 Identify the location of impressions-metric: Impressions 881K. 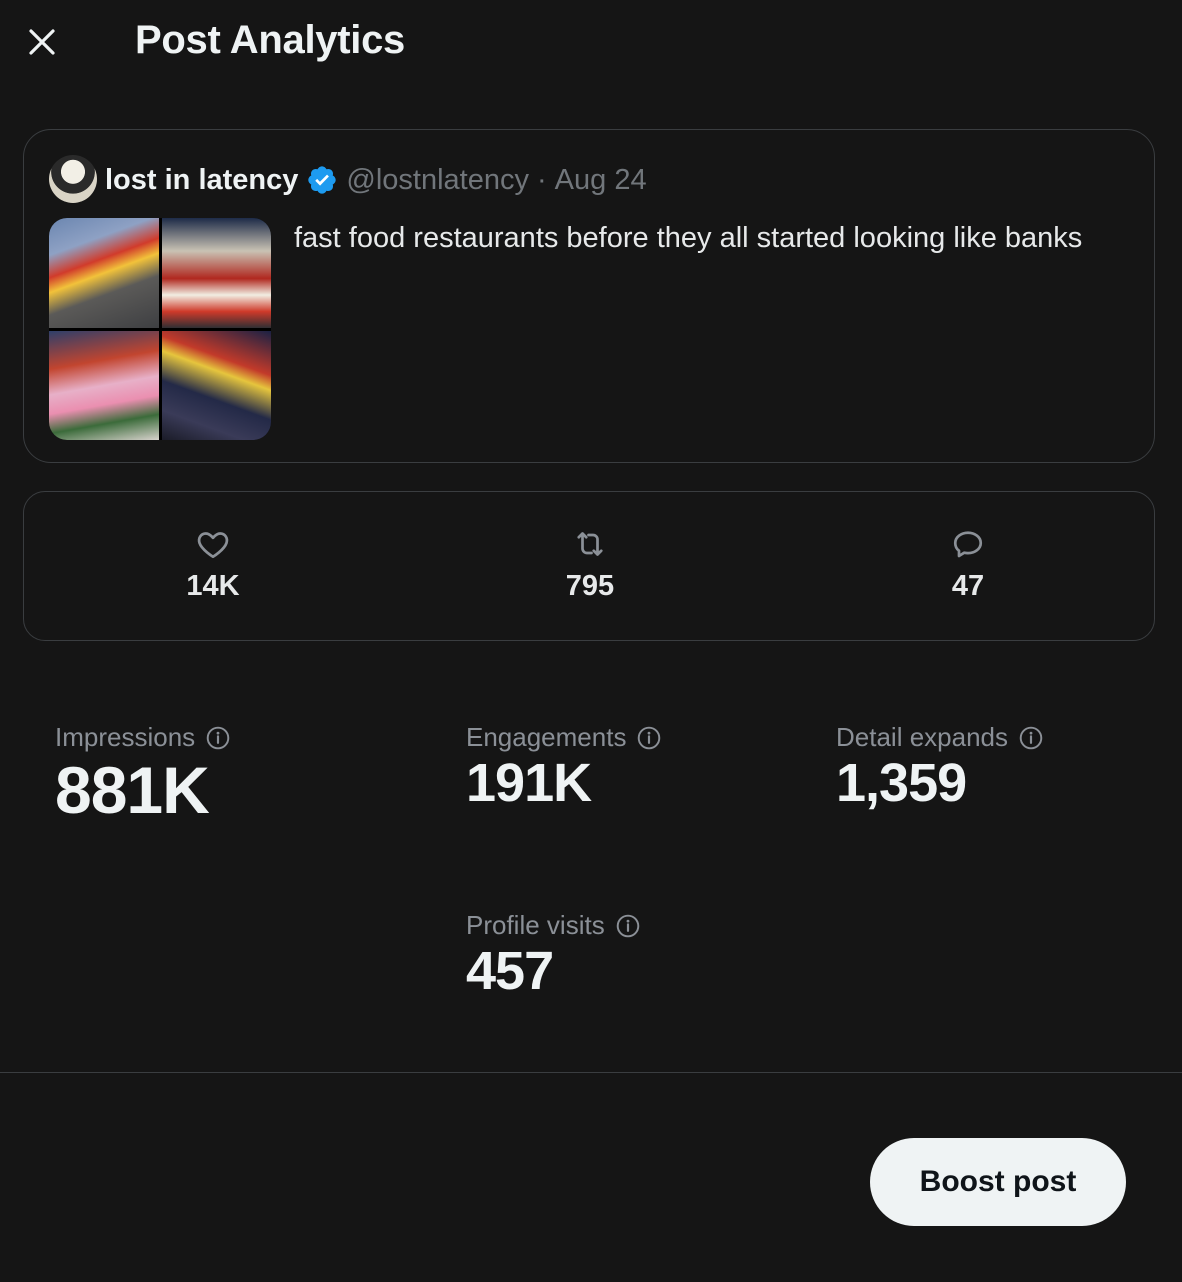
(143, 774).